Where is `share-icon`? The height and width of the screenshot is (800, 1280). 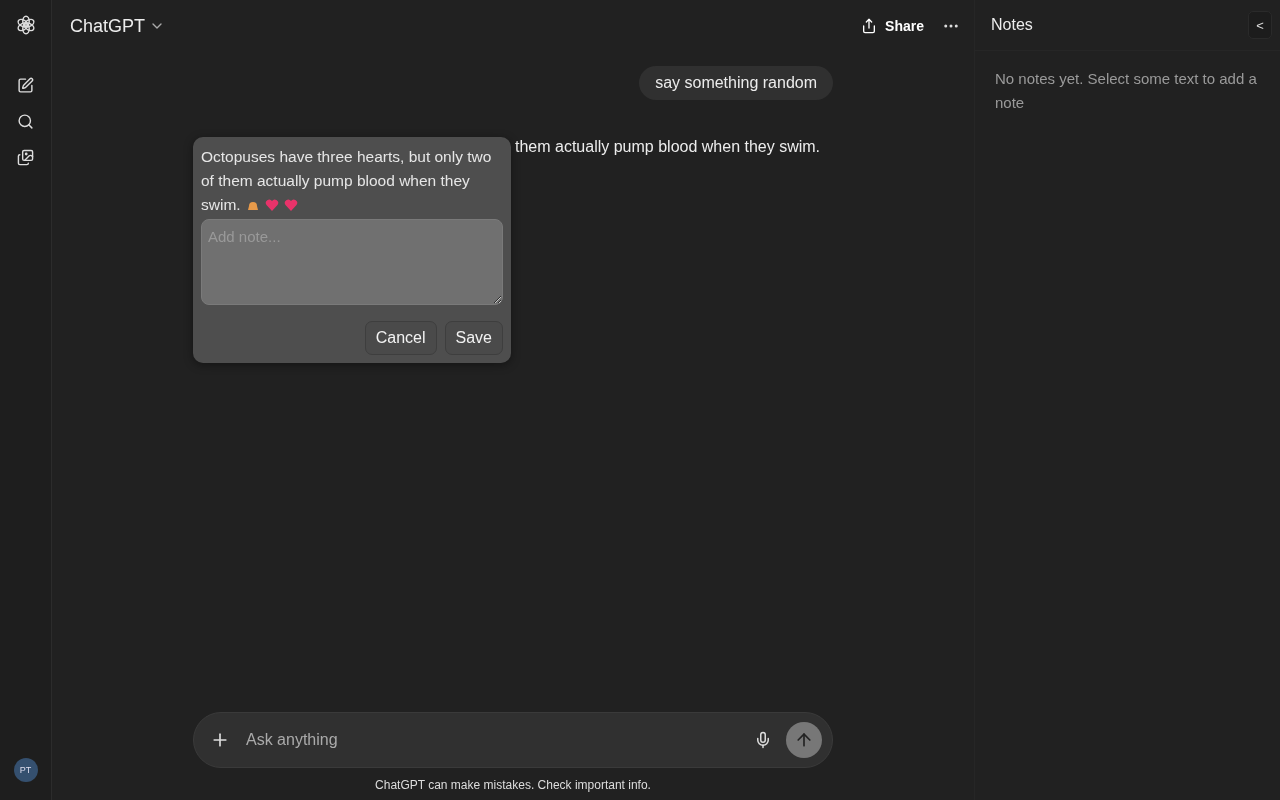 share-icon is located at coordinates (869, 26).